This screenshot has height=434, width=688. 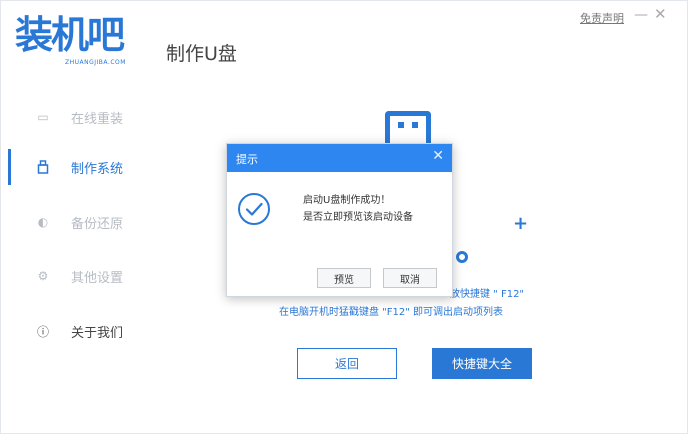 What do you see at coordinates (641, 15) in the screenshot?
I see `minimize-button: —` at bounding box center [641, 15].